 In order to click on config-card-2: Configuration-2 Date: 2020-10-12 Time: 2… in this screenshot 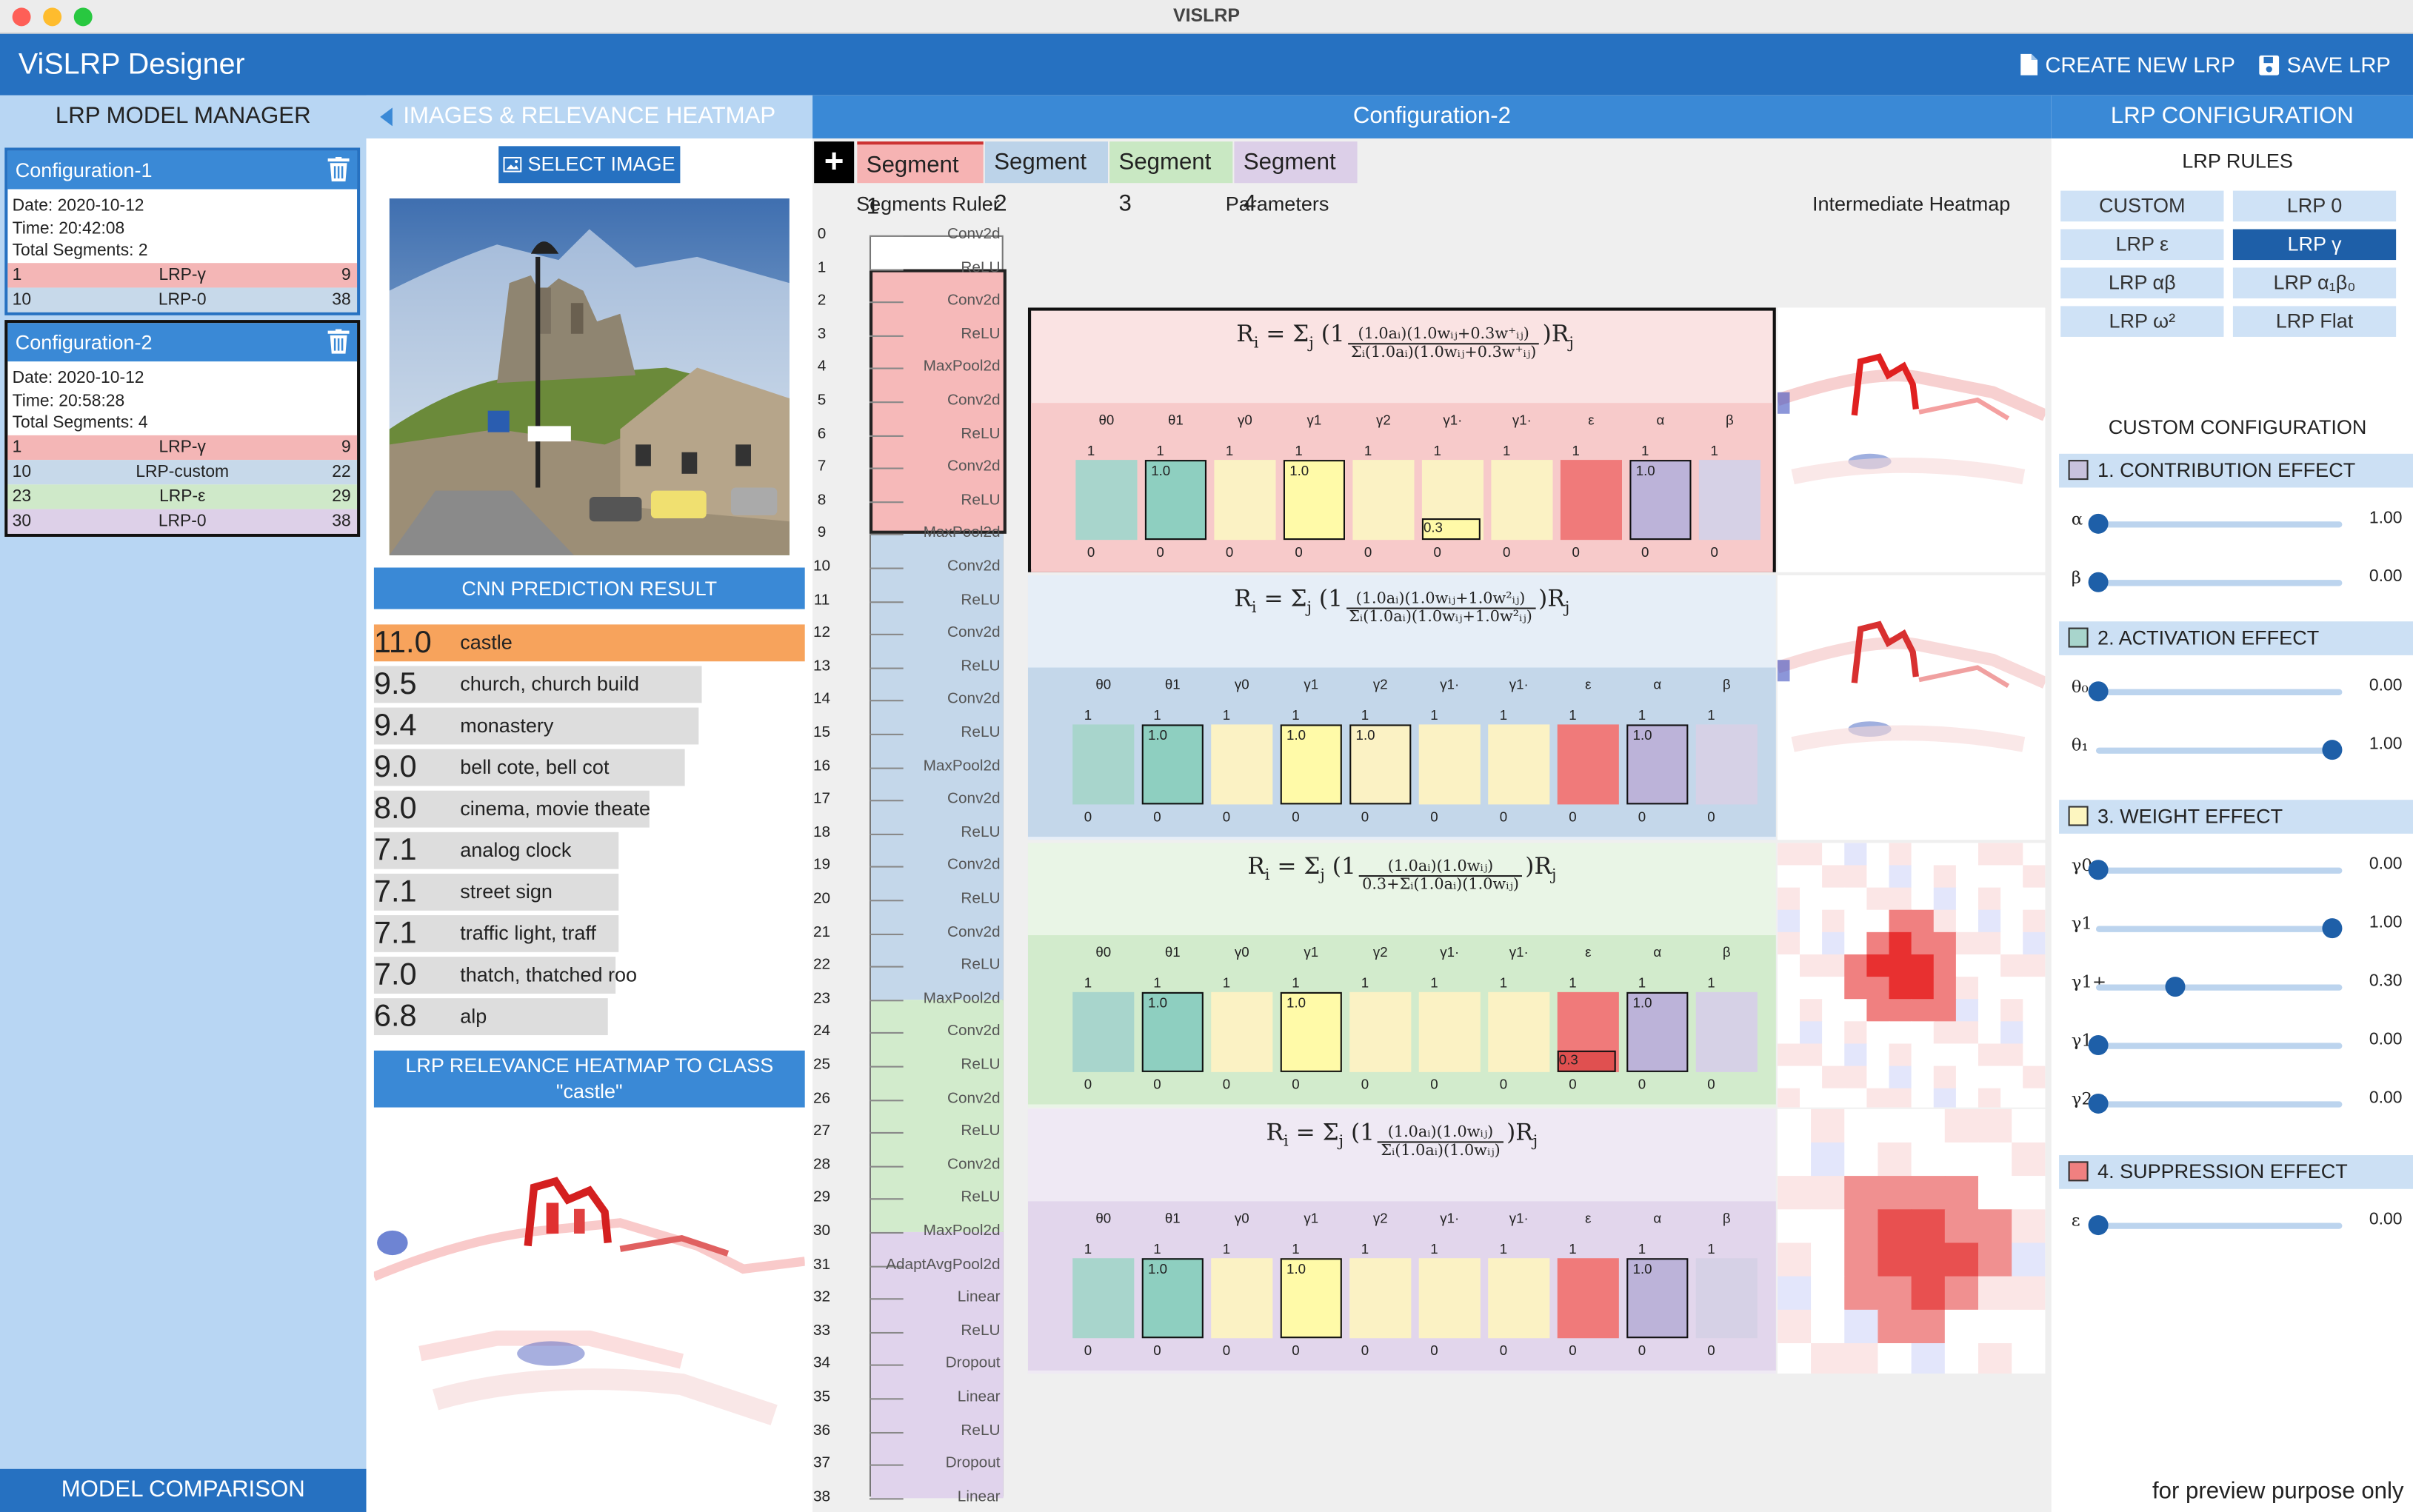, I will do `click(183, 428)`.